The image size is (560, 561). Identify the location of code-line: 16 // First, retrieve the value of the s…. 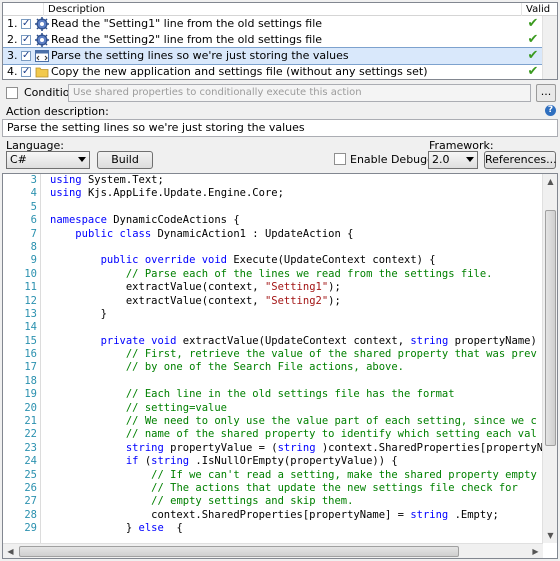
(273, 354).